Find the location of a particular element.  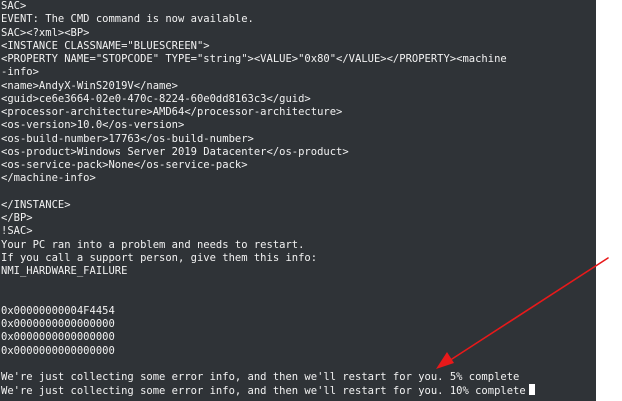

console-line: SAC> is located at coordinates (14, 6).